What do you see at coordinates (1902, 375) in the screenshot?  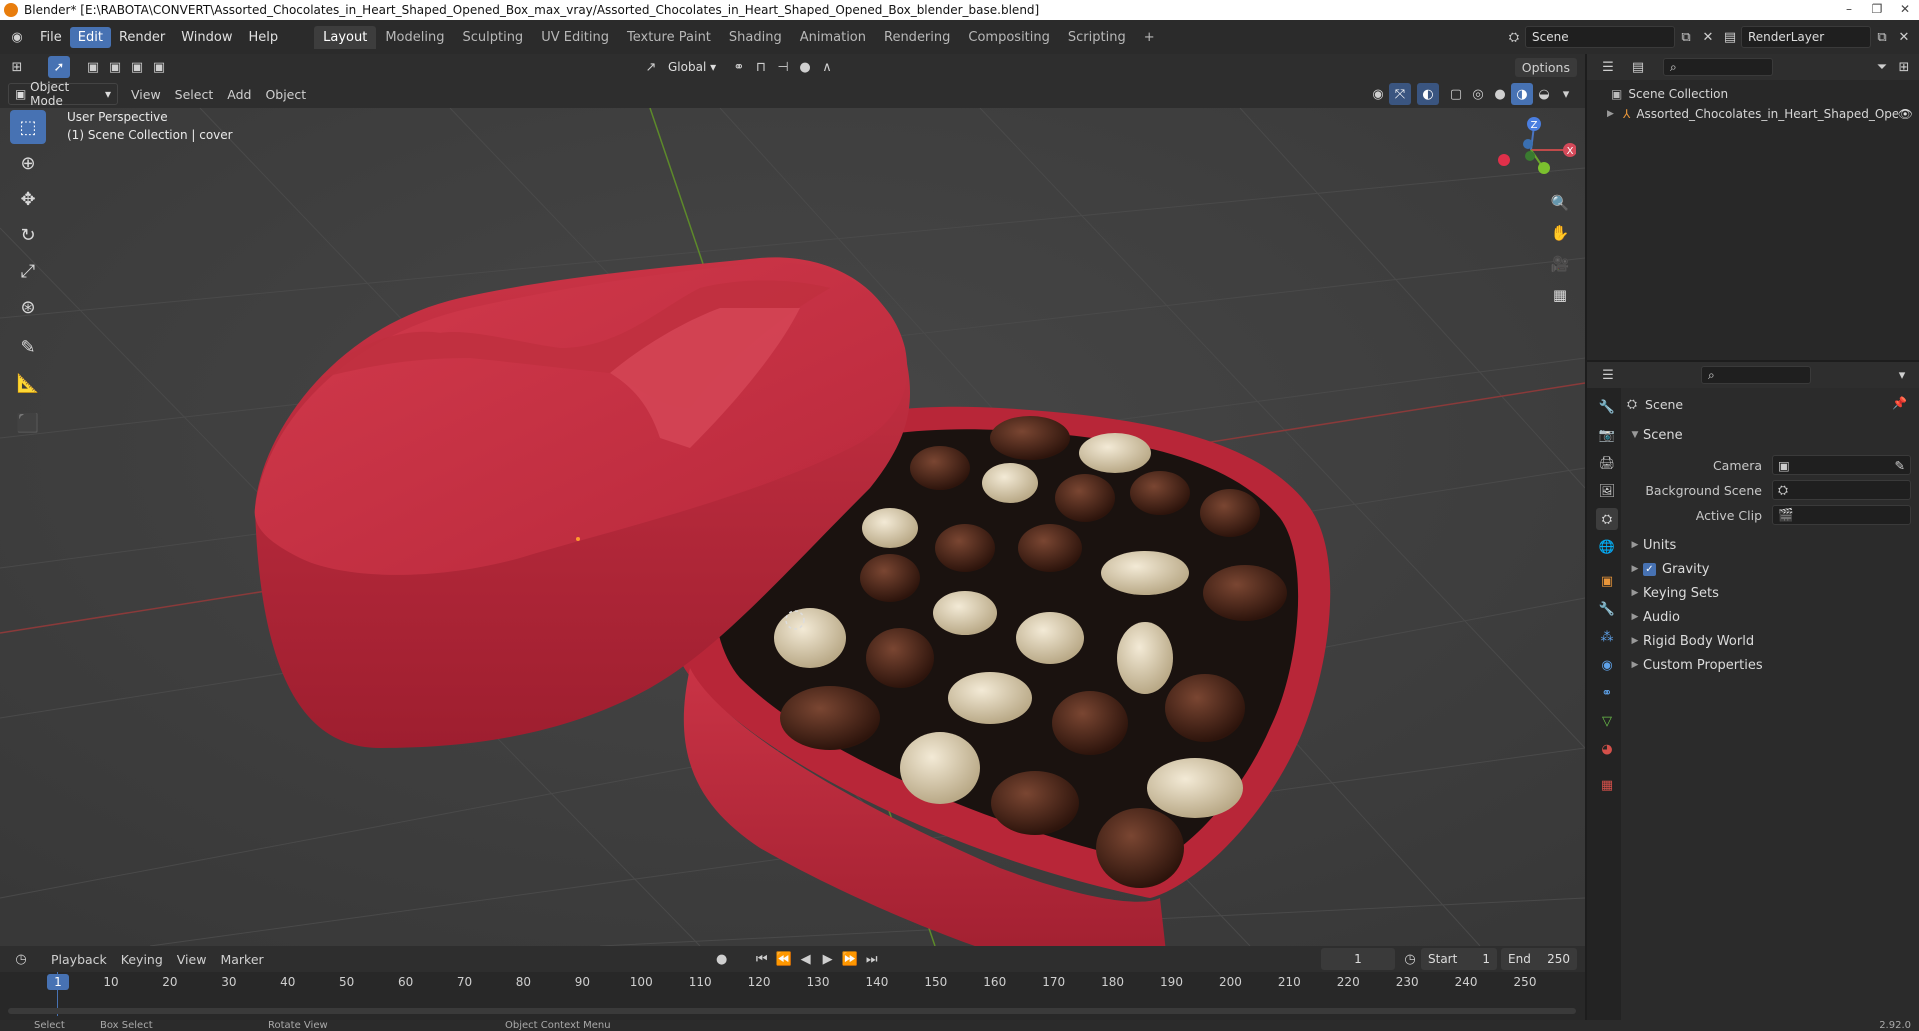 I see `properties-options-icon: ▾` at bounding box center [1902, 375].